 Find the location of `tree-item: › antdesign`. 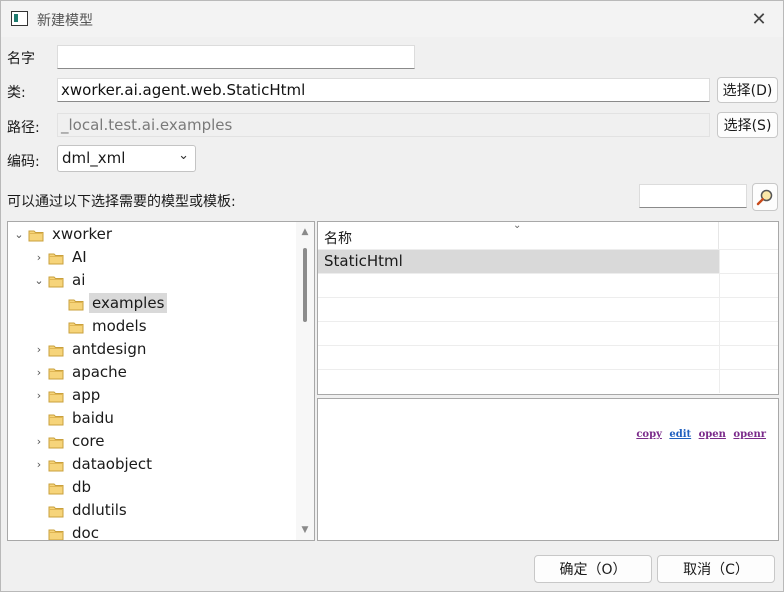

tree-item: › antdesign is located at coordinates (90, 349).